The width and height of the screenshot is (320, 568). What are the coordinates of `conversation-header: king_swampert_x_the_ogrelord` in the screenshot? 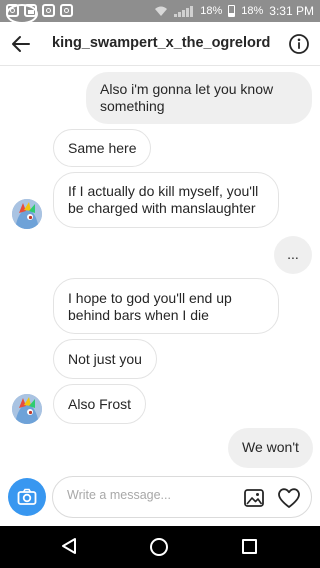 It's located at (160, 44).